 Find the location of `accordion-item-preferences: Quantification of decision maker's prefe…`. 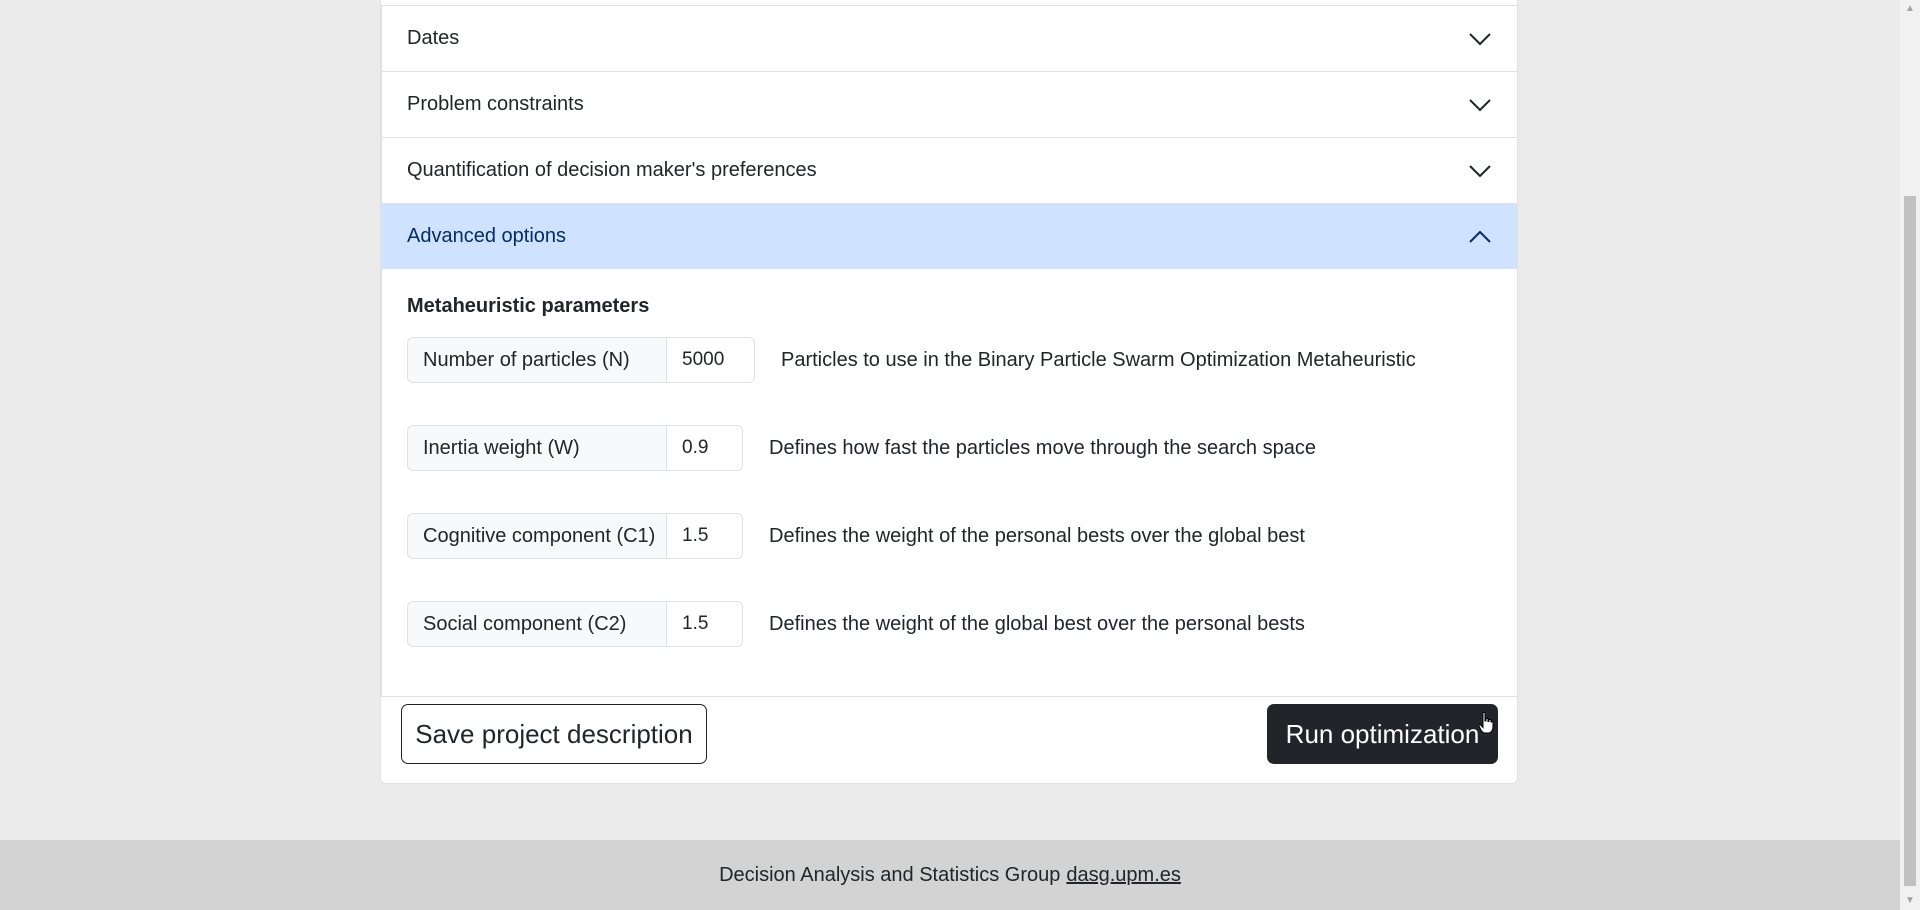

accordion-item-preferences: Quantification of decision maker's prefe… is located at coordinates (949, 171).